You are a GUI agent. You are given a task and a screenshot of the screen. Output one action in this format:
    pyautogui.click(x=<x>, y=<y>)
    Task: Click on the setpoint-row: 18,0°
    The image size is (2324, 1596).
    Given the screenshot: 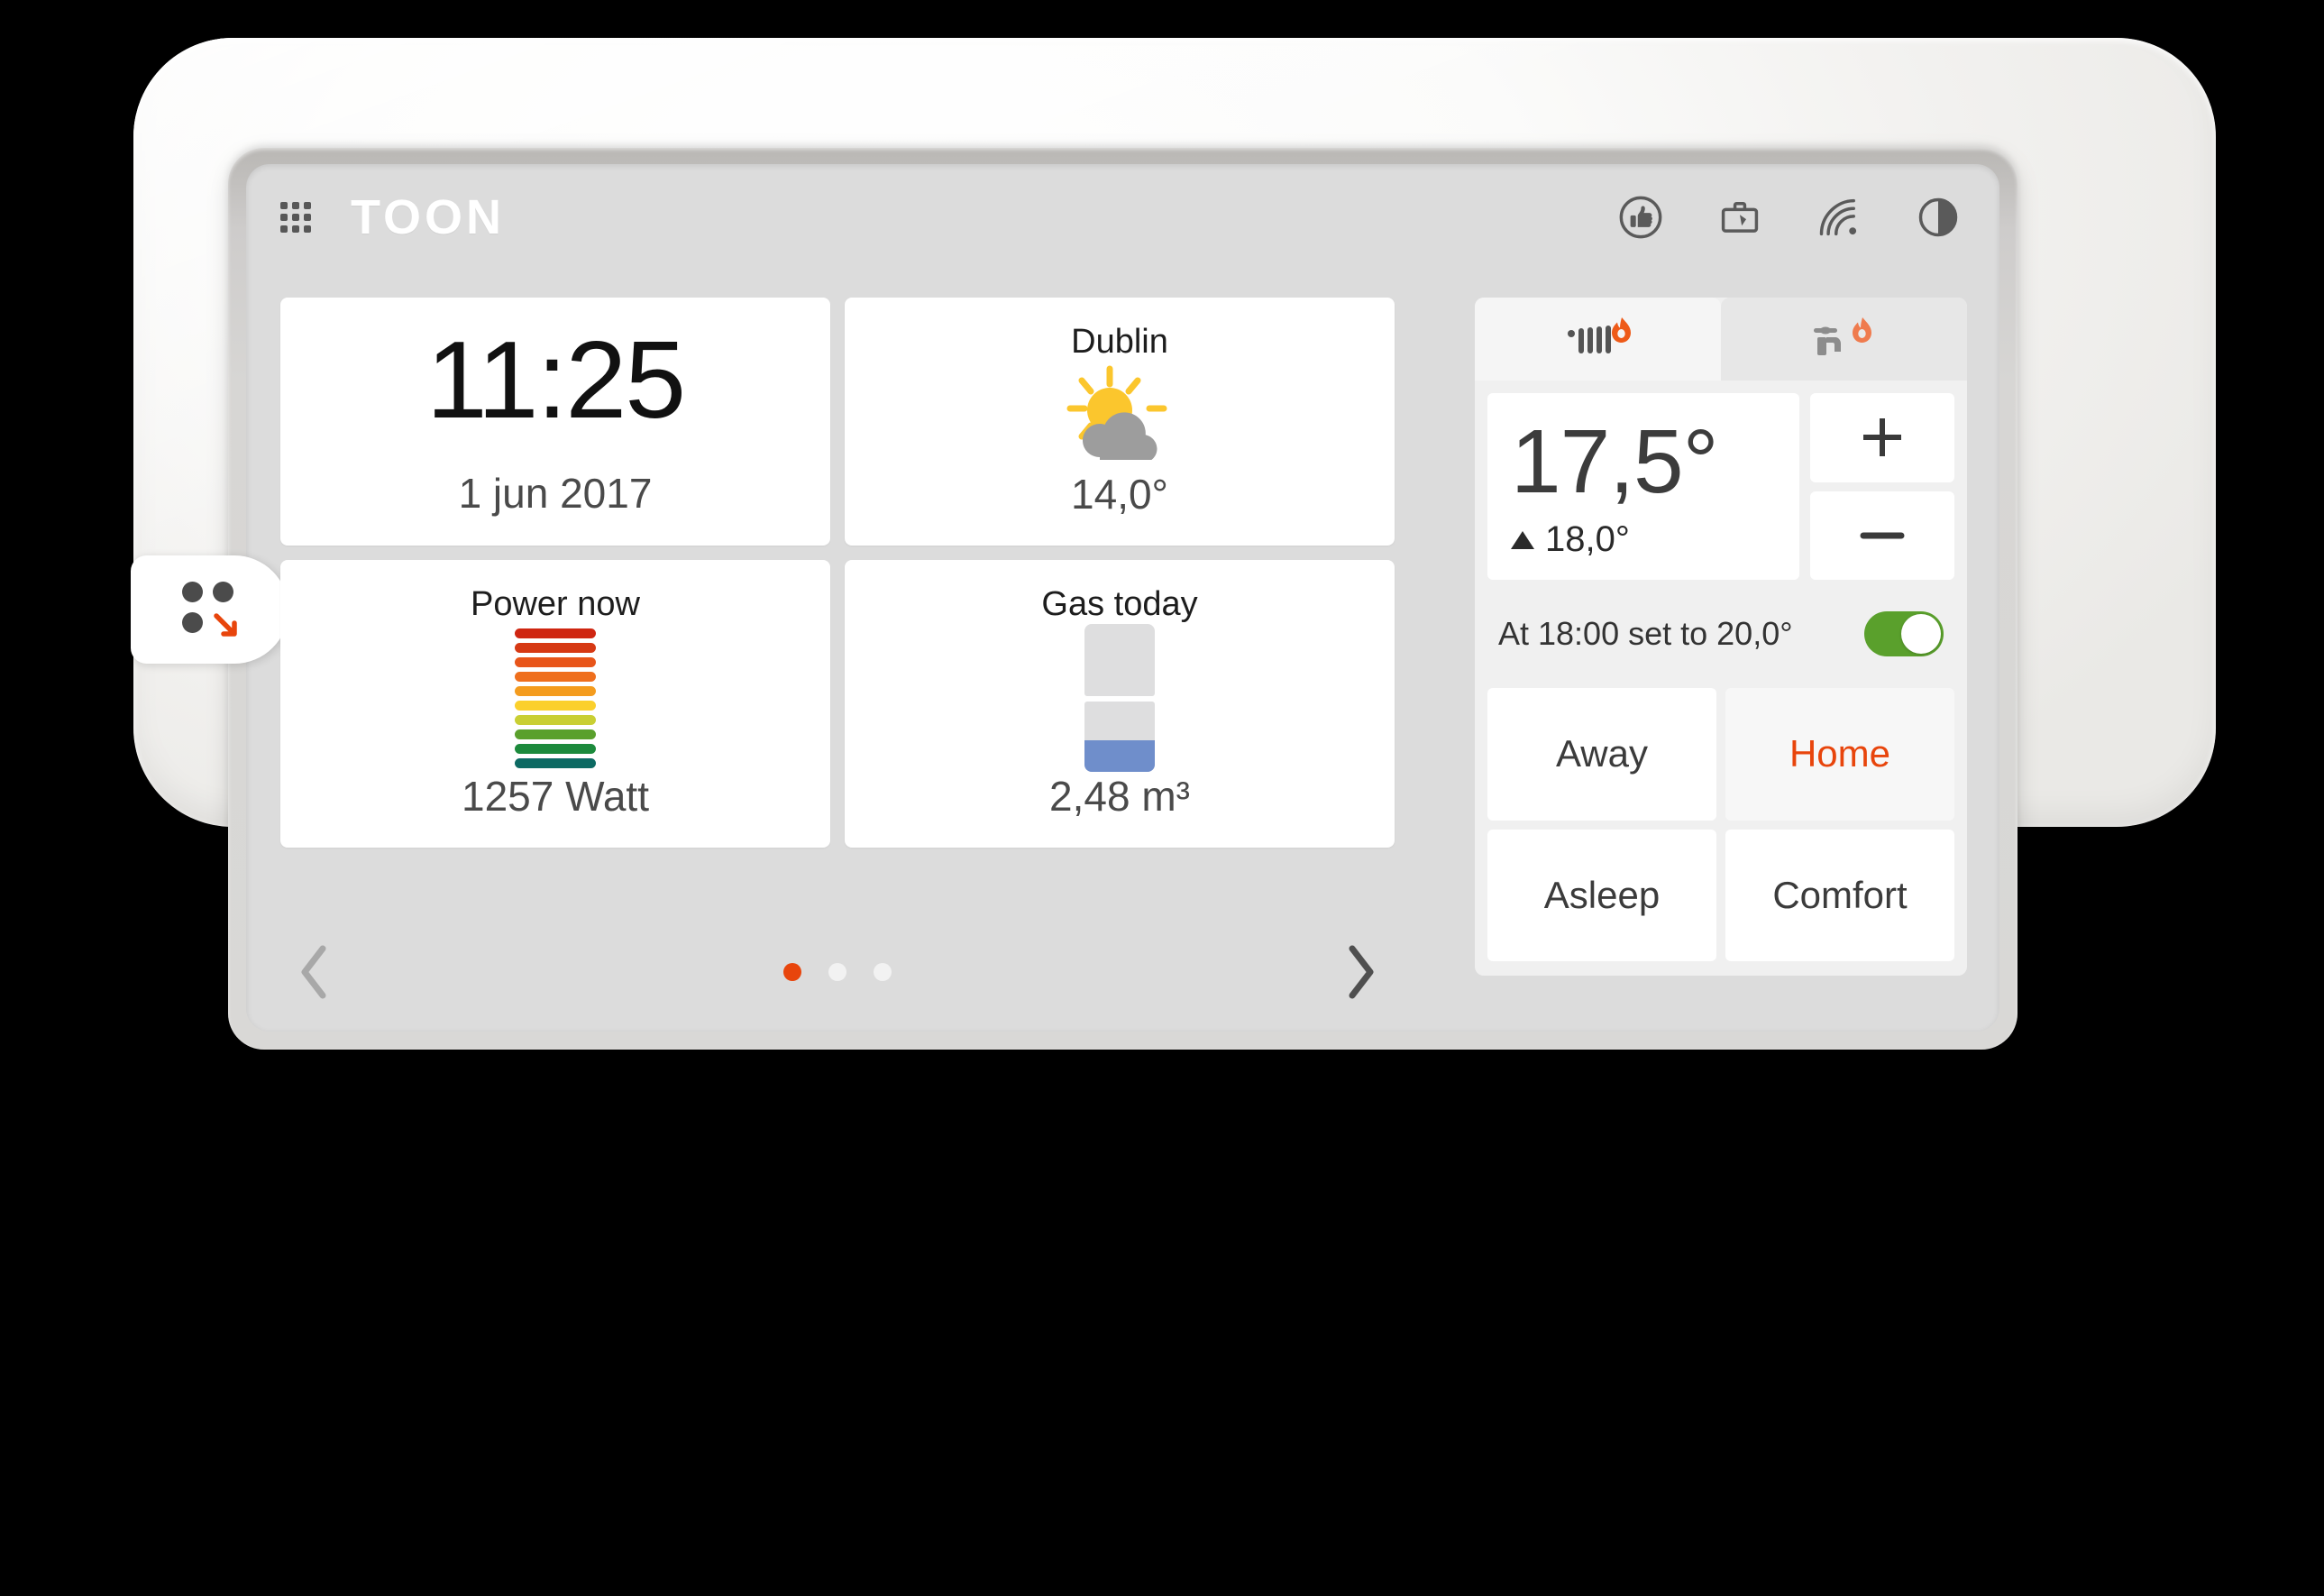 What is the action you would take?
    pyautogui.click(x=1655, y=539)
    